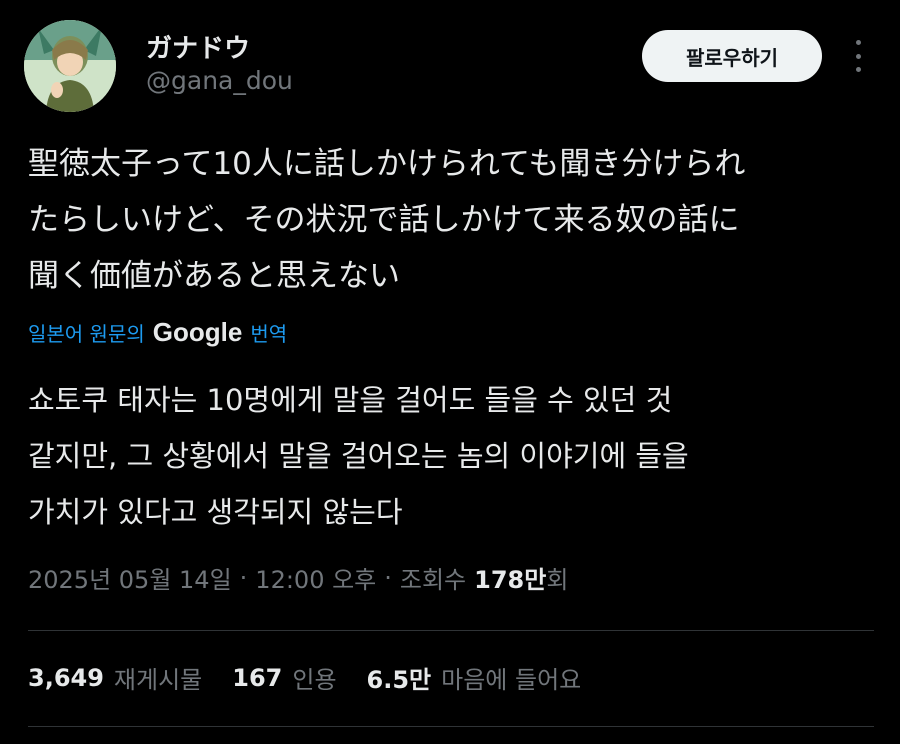  I want to click on author-handle: @gana_dou, so click(219, 80).